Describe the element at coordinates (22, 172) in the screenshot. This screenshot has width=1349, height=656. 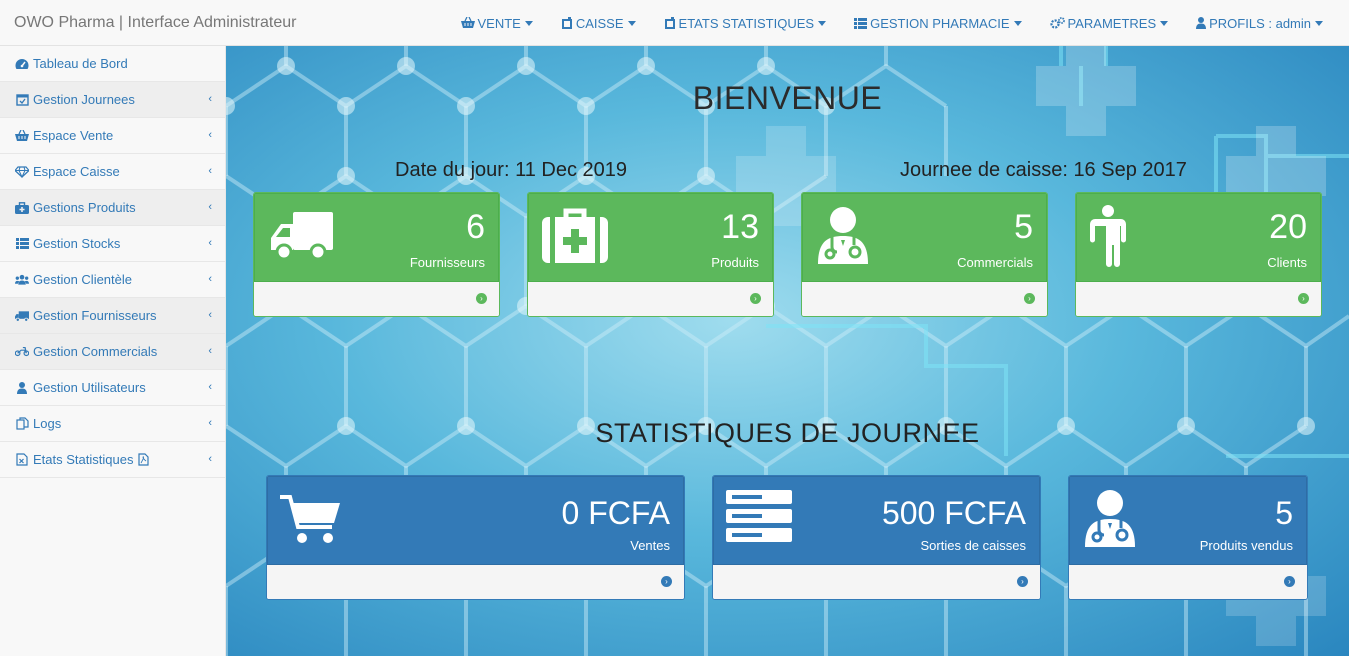
I see `diamond-icon` at that location.